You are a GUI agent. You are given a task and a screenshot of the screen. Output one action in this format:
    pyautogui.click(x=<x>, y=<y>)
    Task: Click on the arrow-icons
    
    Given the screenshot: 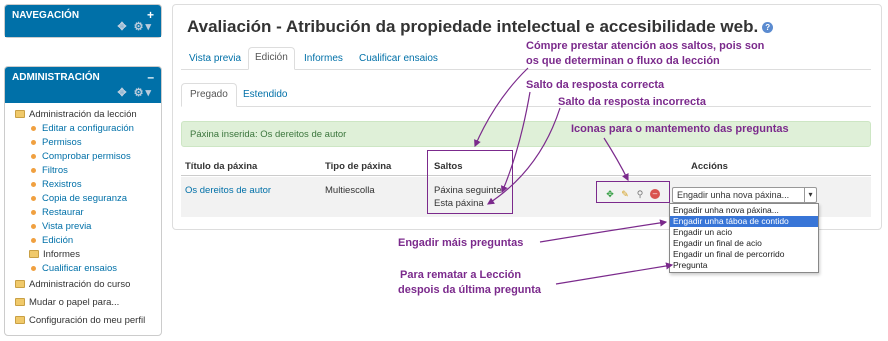 What is the action you would take?
    pyautogui.click(x=616, y=159)
    